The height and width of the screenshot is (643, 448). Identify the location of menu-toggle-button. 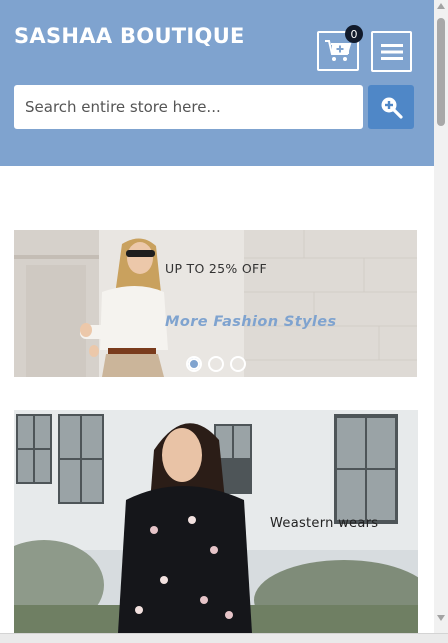
(391, 51).